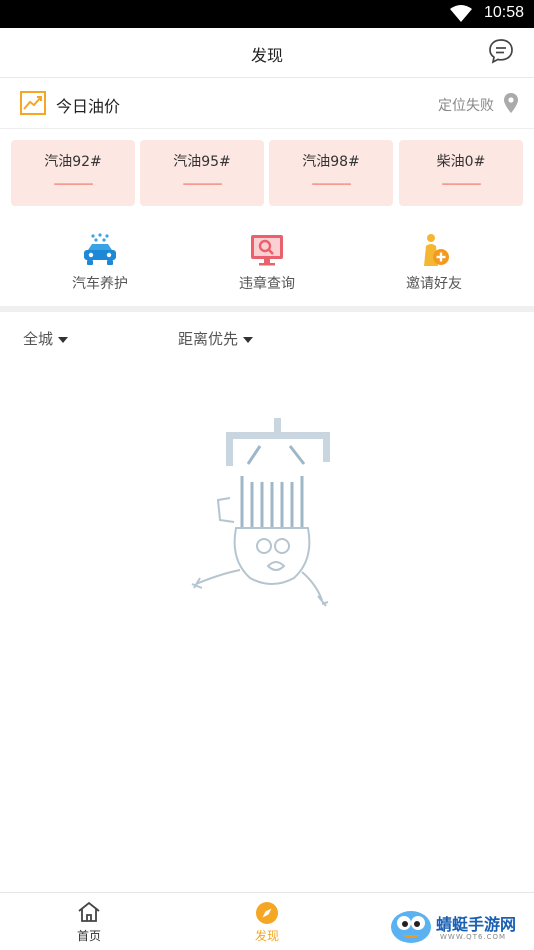  I want to click on service-invite-friends: 邀请好友, so click(434, 263).